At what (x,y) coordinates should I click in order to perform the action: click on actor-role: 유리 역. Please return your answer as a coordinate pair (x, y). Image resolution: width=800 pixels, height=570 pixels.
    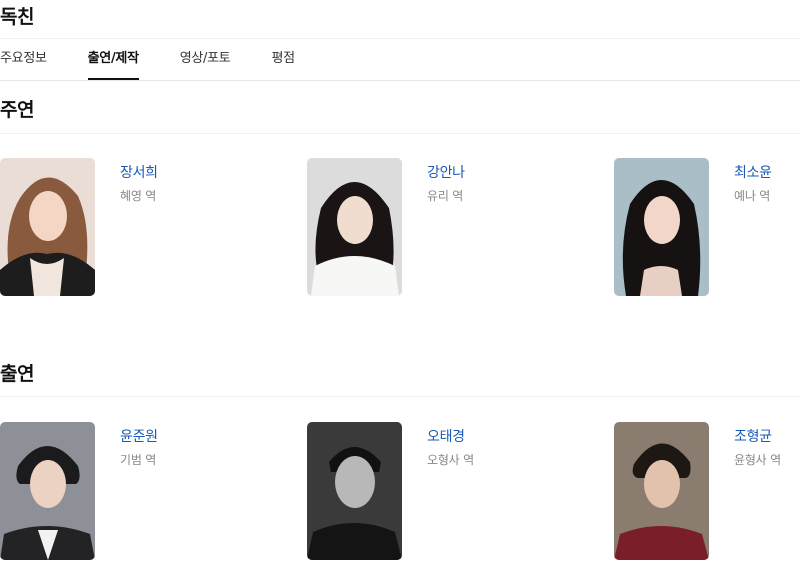
    Looking at the image, I should click on (445, 196).